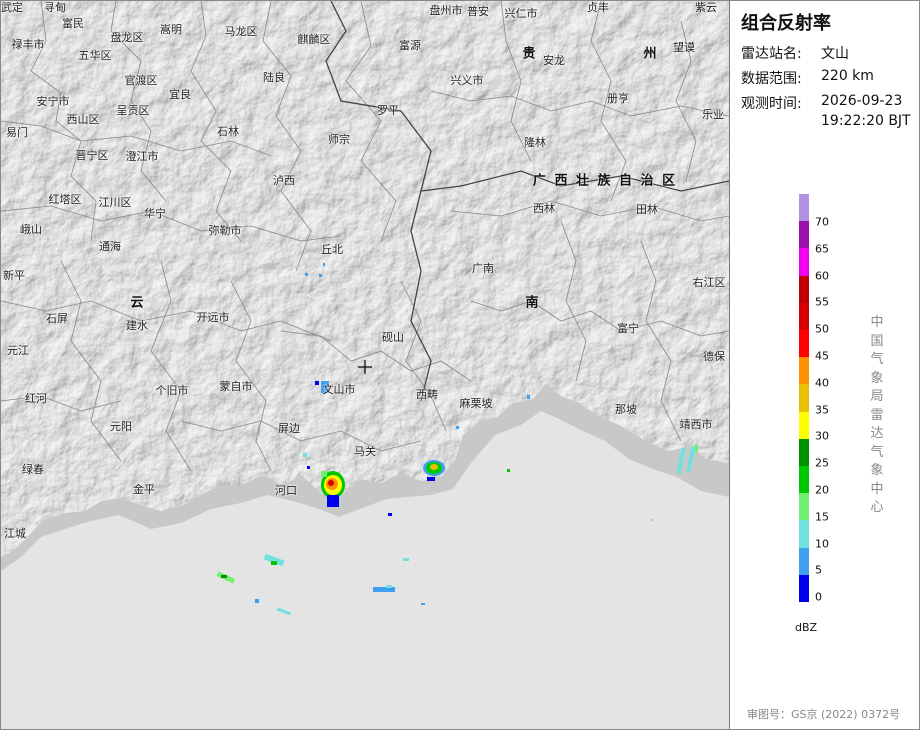 The image size is (920, 730). I want to click on place-label: 紫云, so click(706, 7).